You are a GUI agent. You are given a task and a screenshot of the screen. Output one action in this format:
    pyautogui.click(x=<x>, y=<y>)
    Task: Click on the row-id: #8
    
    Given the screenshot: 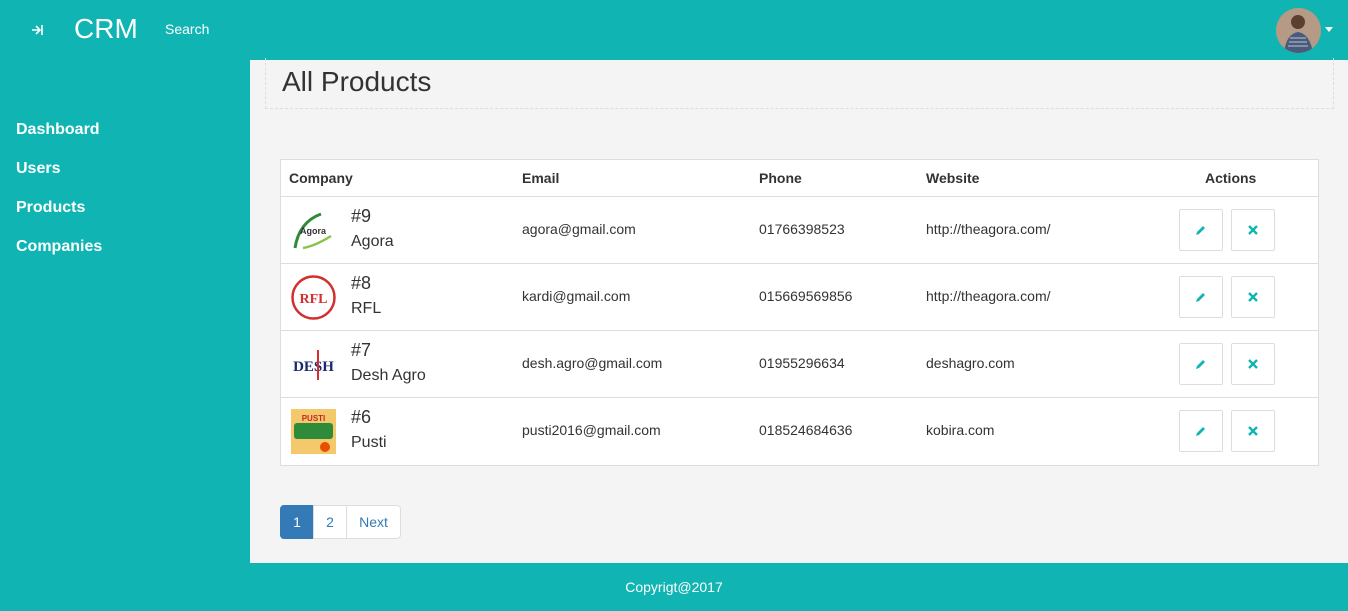 What is the action you would take?
    pyautogui.click(x=361, y=283)
    